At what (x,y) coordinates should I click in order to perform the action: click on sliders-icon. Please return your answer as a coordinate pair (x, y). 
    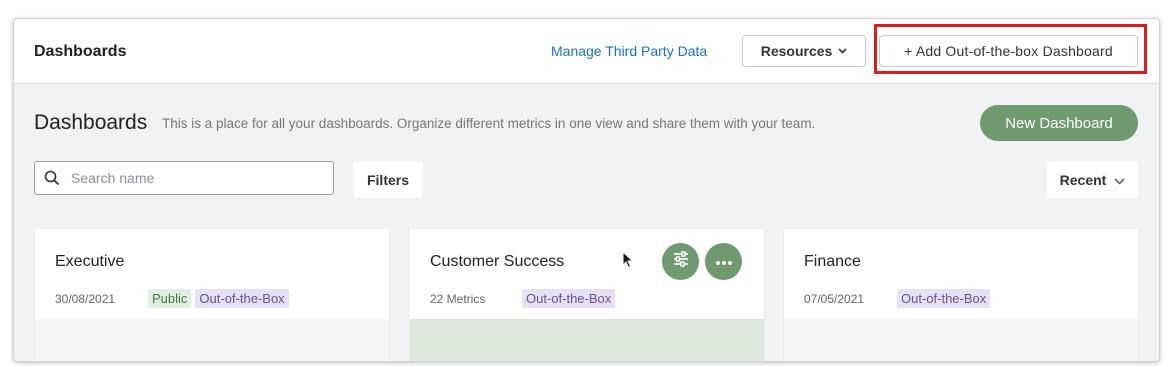
    Looking at the image, I should click on (681, 261).